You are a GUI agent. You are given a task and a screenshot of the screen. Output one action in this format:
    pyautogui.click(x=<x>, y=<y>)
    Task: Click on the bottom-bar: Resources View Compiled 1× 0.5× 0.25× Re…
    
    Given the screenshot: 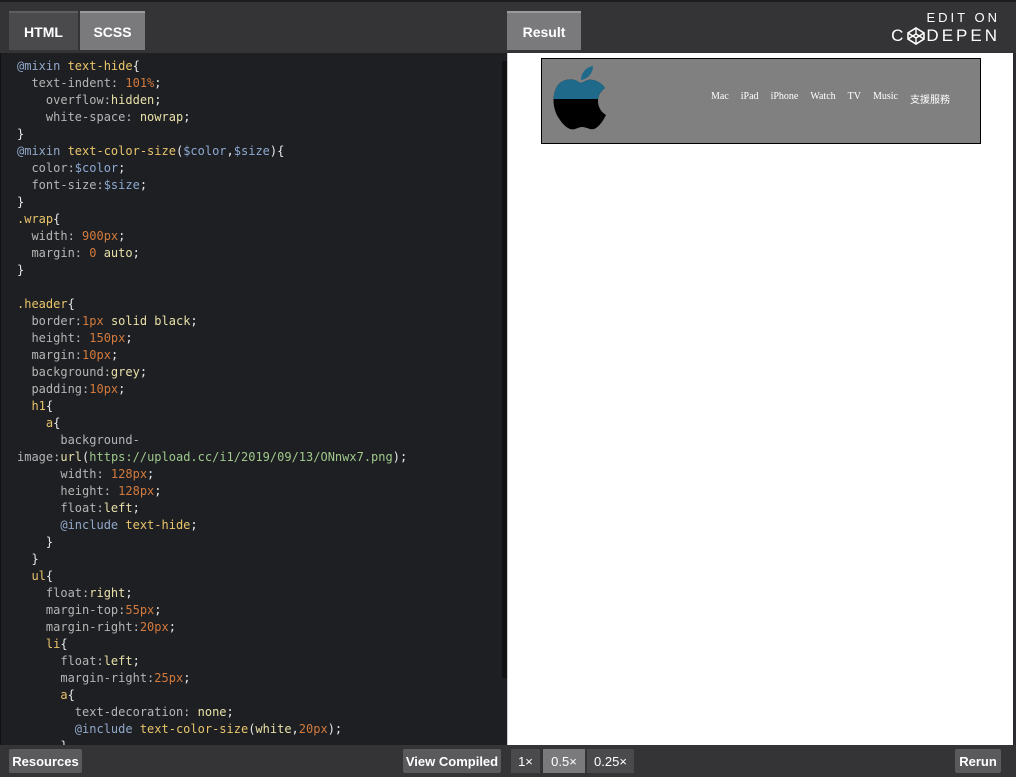 What is the action you would take?
    pyautogui.click(x=508, y=761)
    